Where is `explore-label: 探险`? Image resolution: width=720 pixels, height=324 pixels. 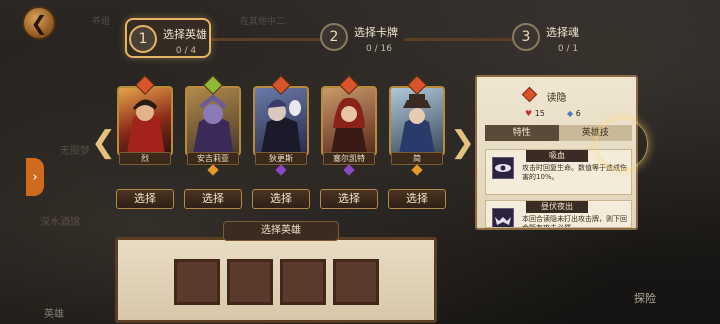
explore-label: 探险 is located at coordinates (657, 302).